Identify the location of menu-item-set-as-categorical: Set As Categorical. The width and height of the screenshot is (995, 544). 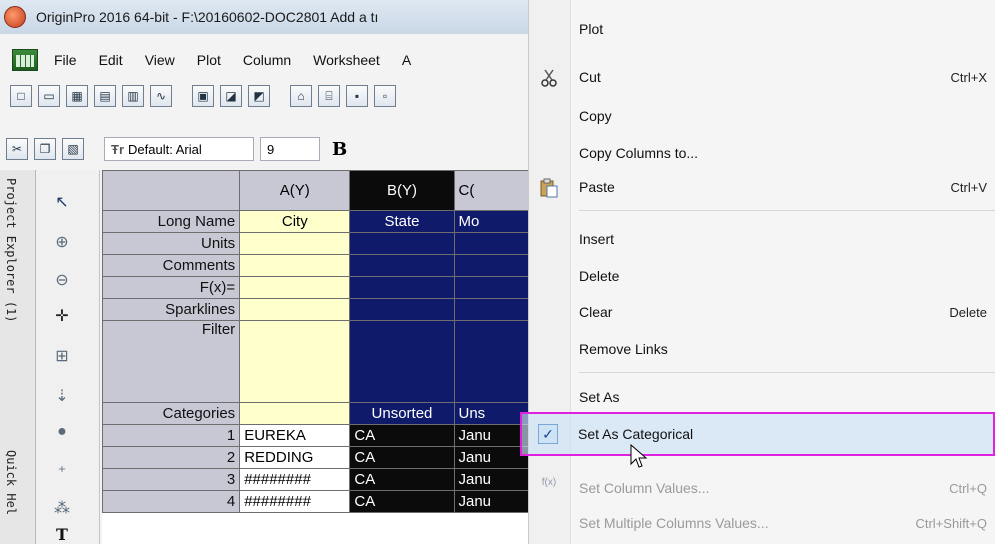
(757, 434).